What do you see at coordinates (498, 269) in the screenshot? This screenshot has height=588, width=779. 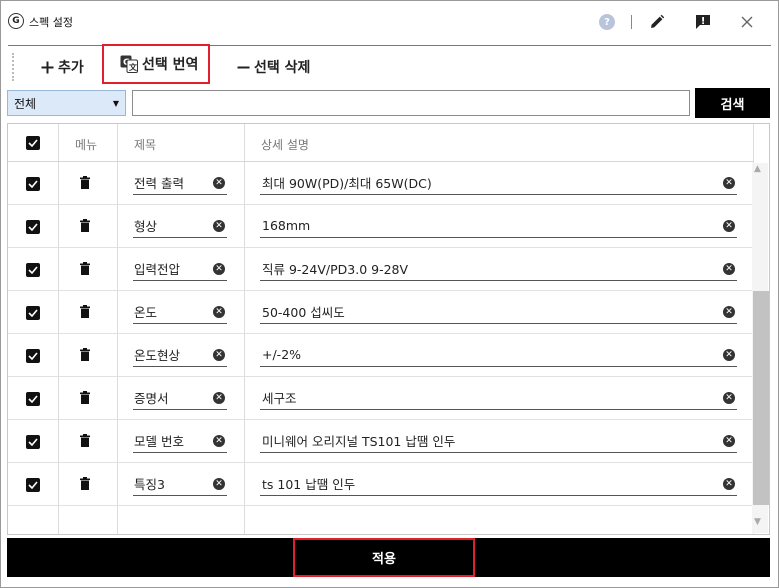 I see `description-field: 직류 9-24V/PD3.0 9-28V ✕` at bounding box center [498, 269].